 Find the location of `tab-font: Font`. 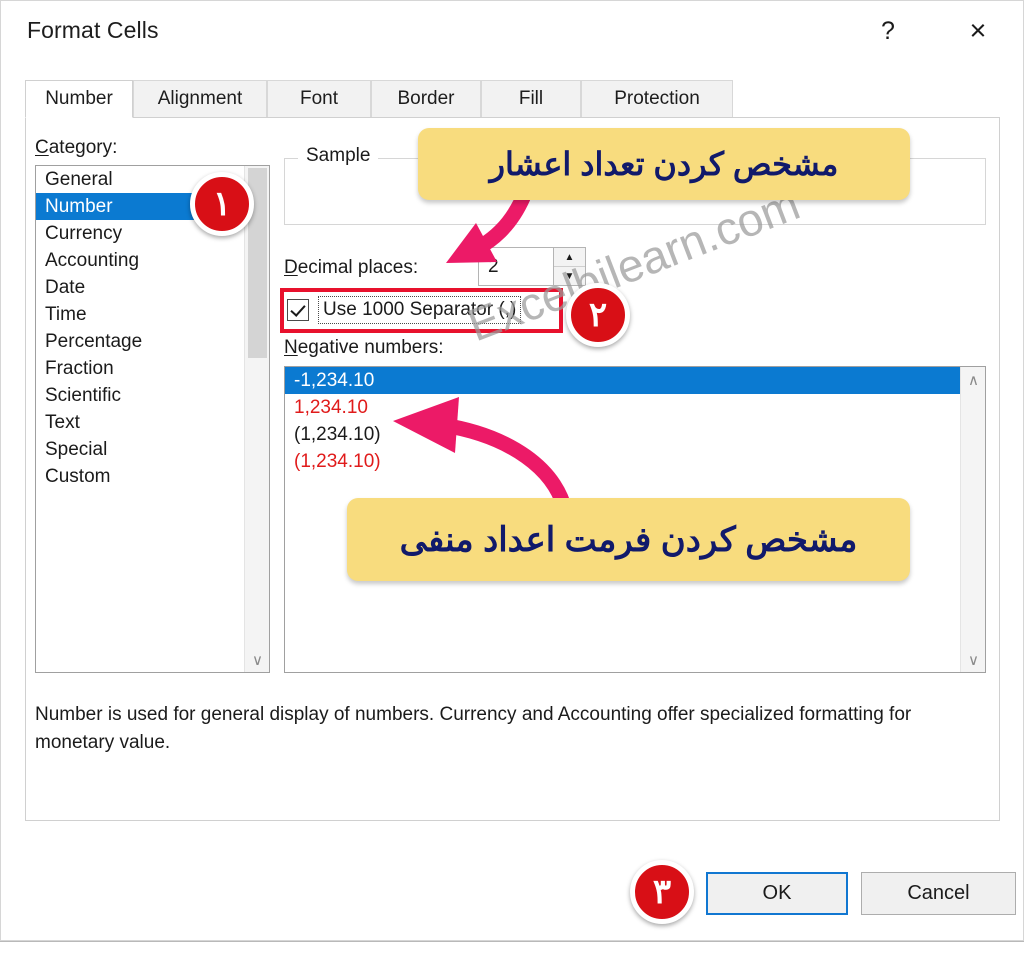

tab-font: Font is located at coordinates (319, 99).